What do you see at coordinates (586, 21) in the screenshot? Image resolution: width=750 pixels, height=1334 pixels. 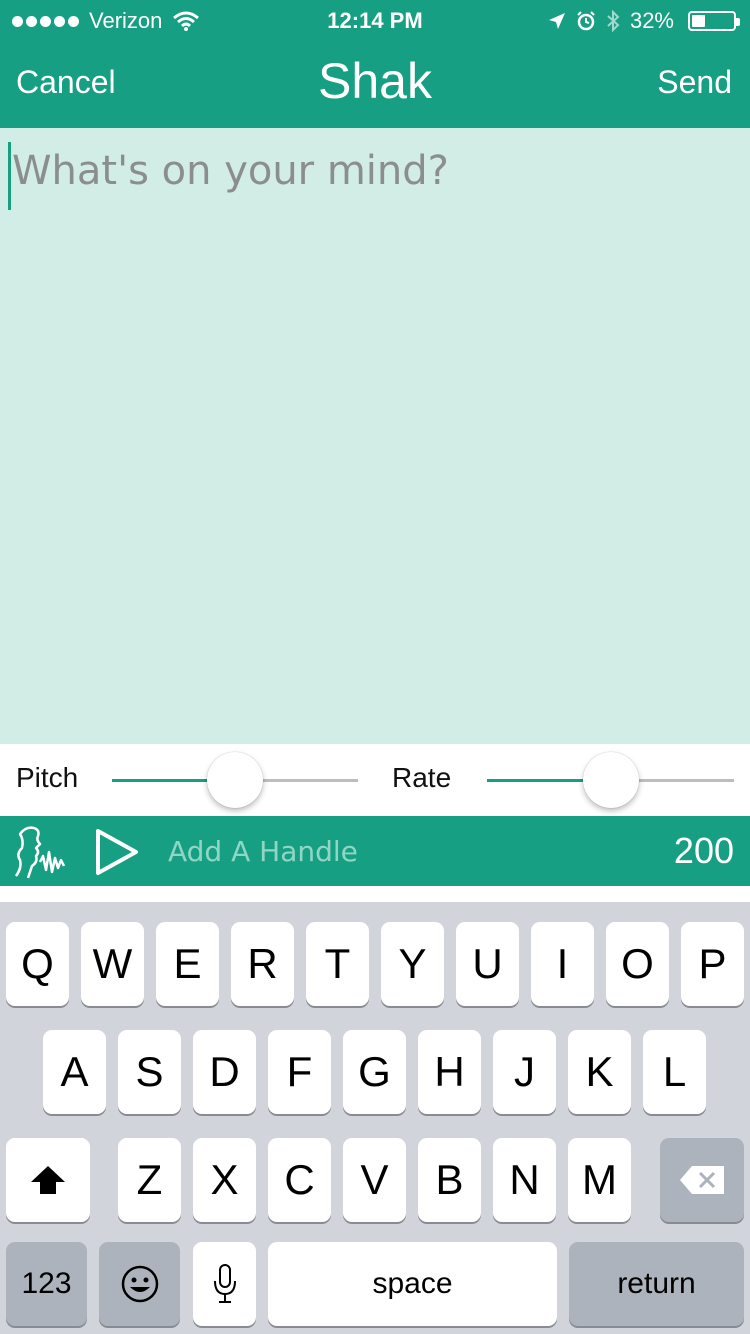 I see `alarm-icon` at bounding box center [586, 21].